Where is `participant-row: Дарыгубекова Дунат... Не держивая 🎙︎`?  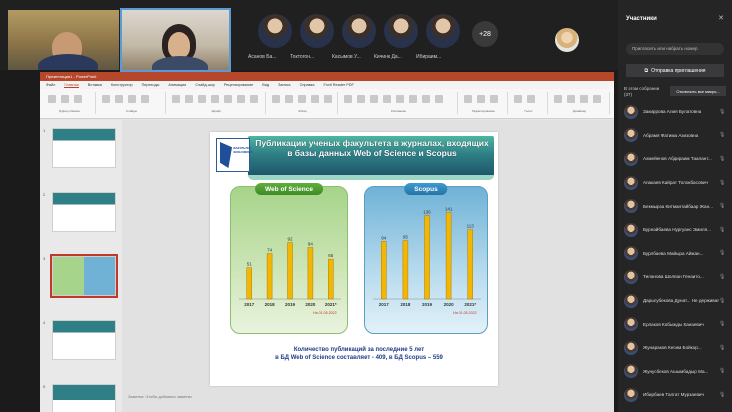
participant-row: Дарыгубекова Дунат... Не держивая 🎙︎ is located at coordinates (677, 301).